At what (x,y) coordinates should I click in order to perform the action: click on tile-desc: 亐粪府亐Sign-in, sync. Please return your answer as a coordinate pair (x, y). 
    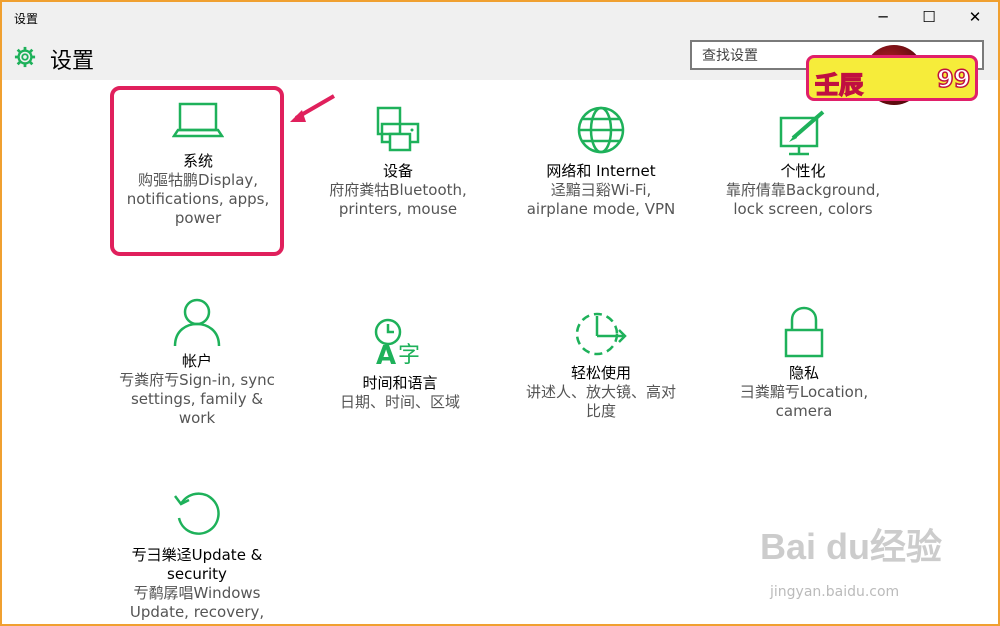
    Looking at the image, I should click on (197, 380).